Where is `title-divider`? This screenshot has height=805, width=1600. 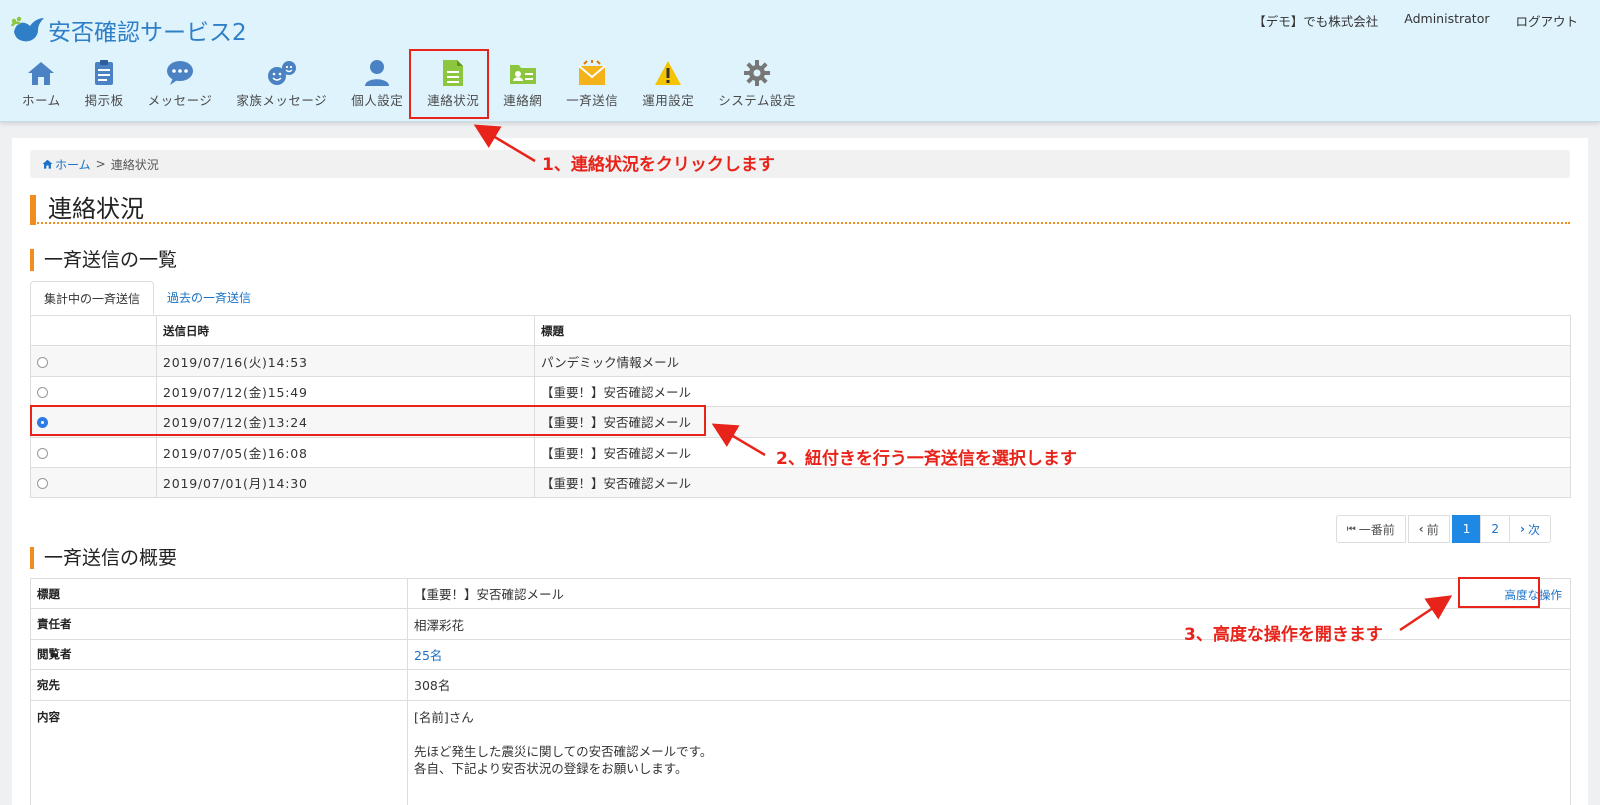
title-divider is located at coordinates (800, 223).